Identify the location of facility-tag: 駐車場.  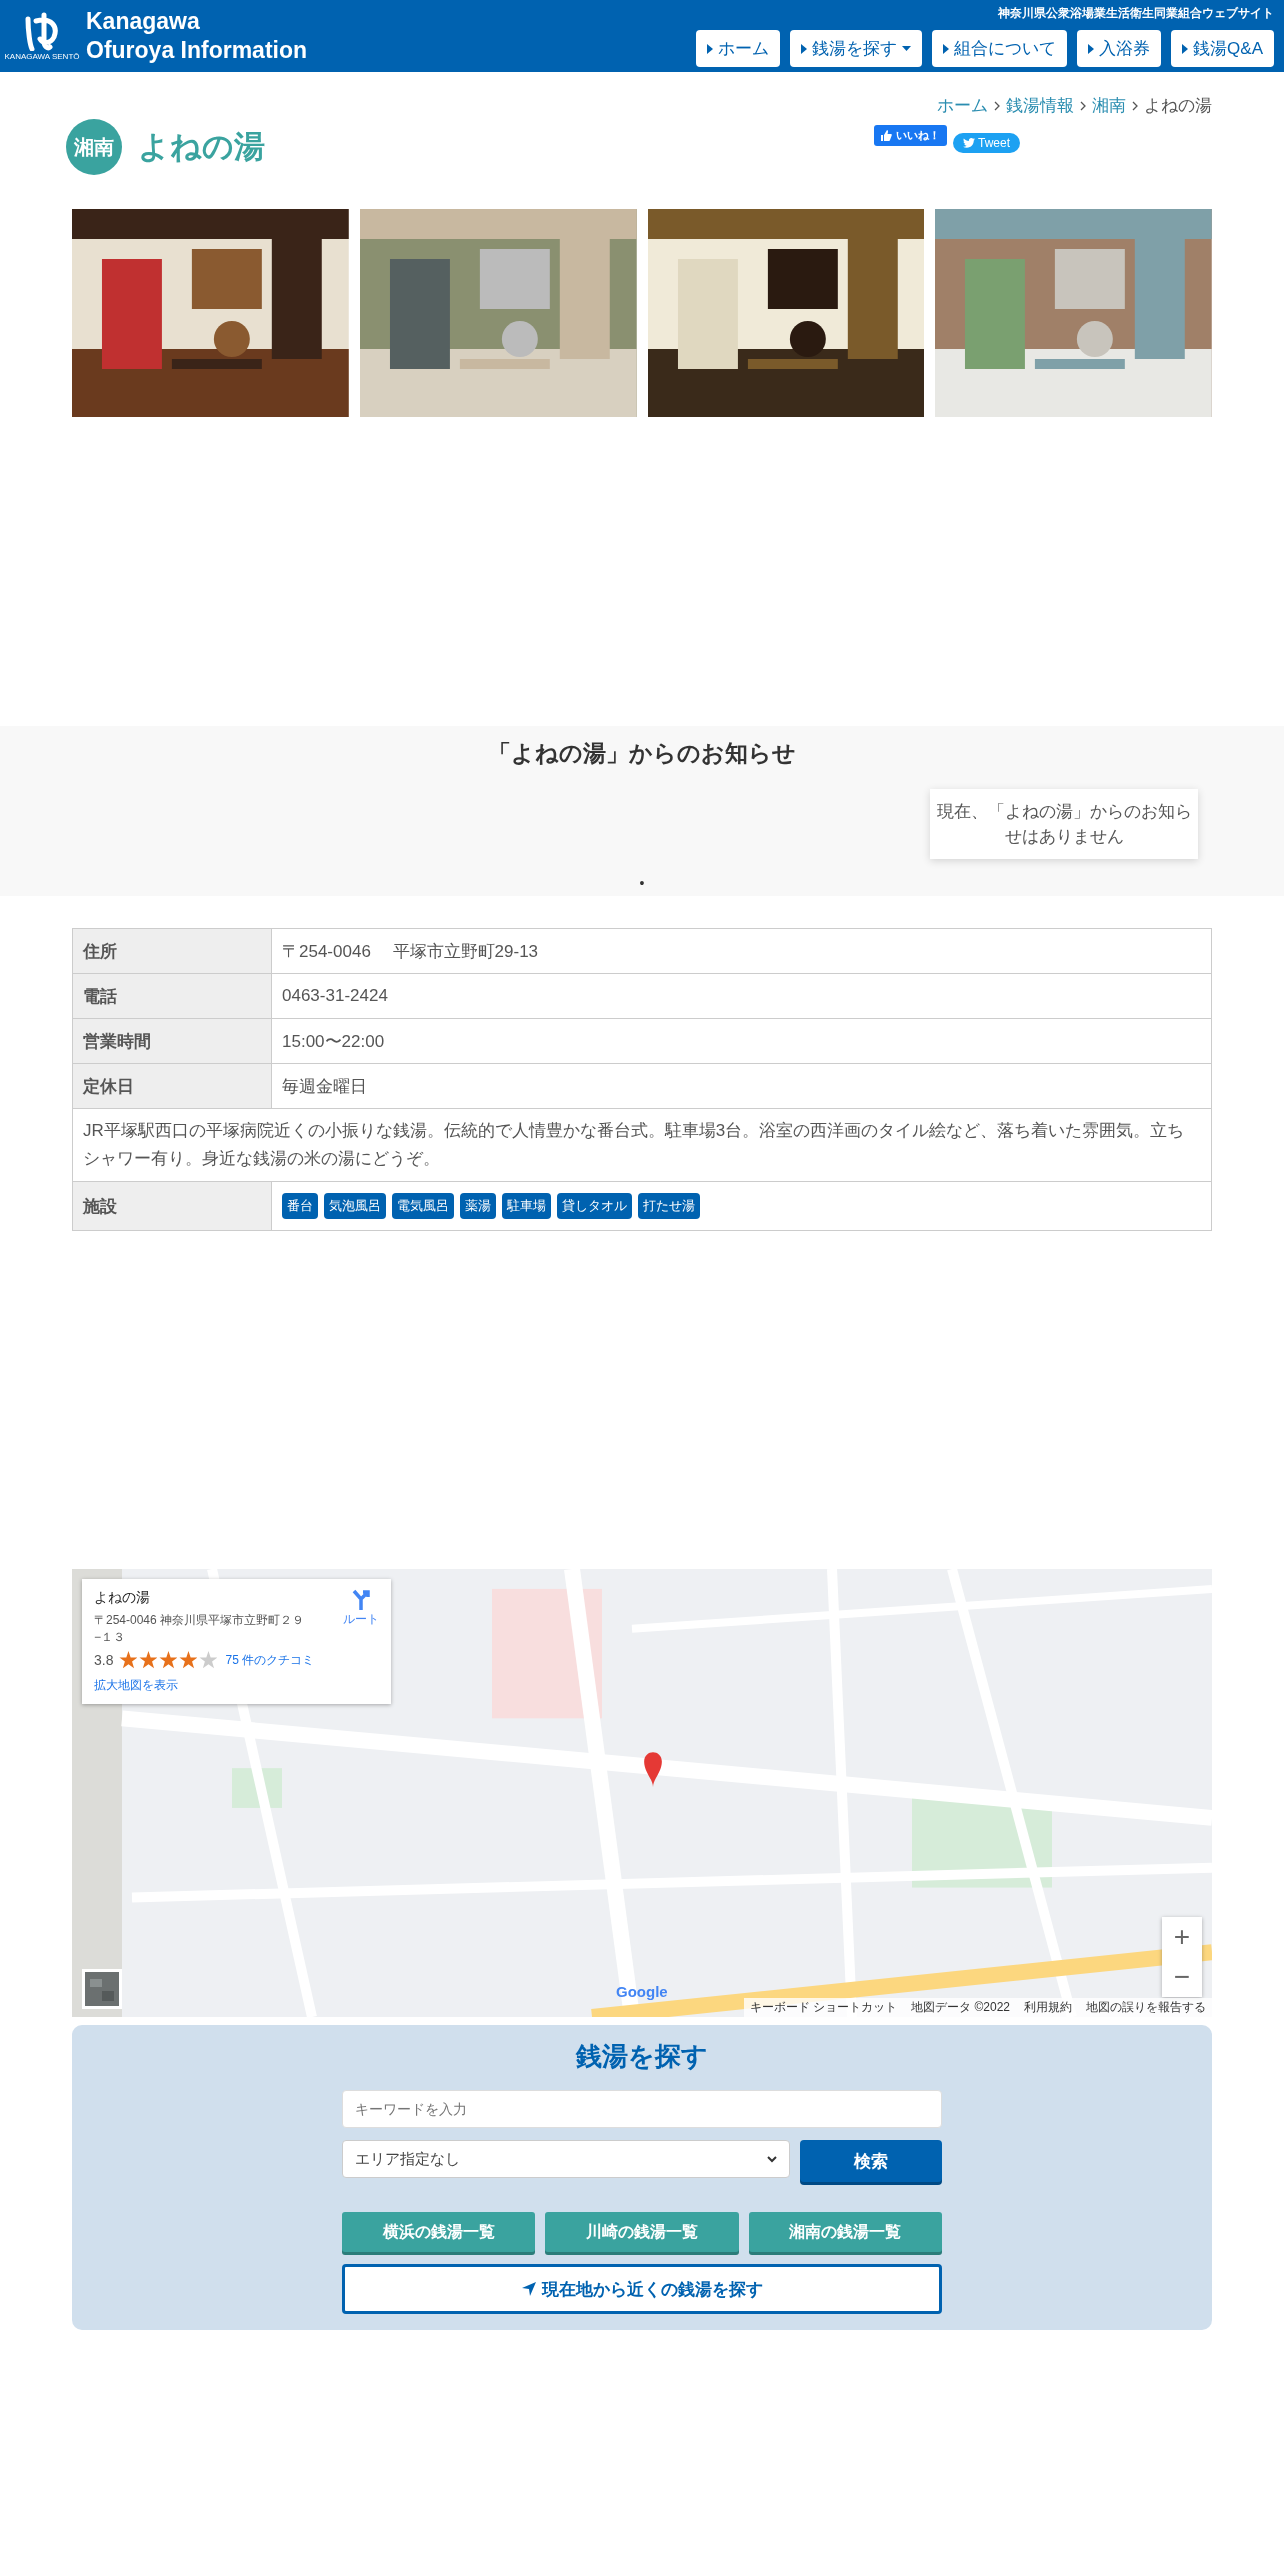
(526, 1206).